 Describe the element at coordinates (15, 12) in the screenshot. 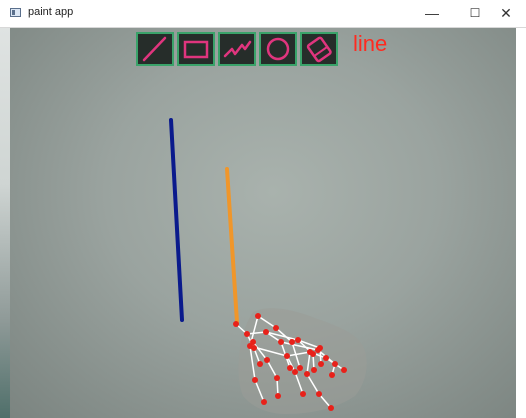

I see `app-icon` at that location.